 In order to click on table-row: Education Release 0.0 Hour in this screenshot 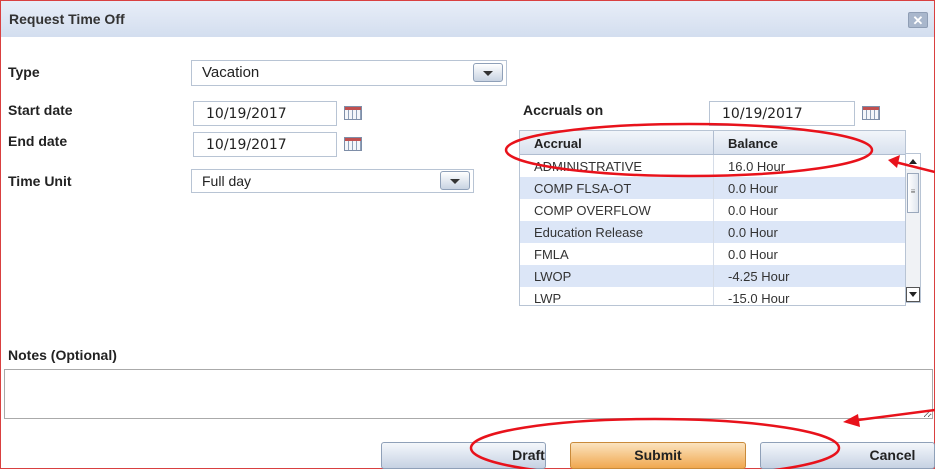, I will do `click(712, 232)`.